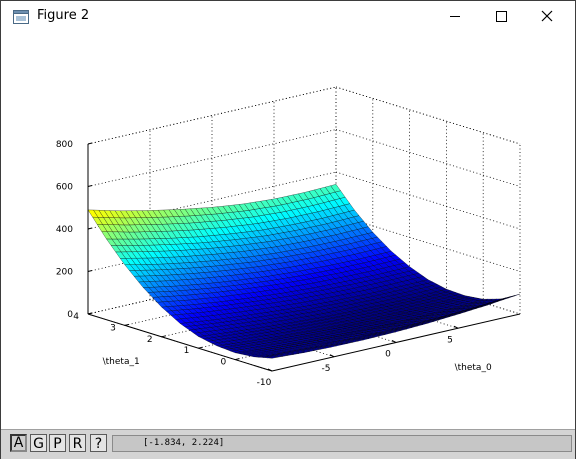  Describe the element at coordinates (18, 443) in the screenshot. I see `autoscale-button: A` at that location.